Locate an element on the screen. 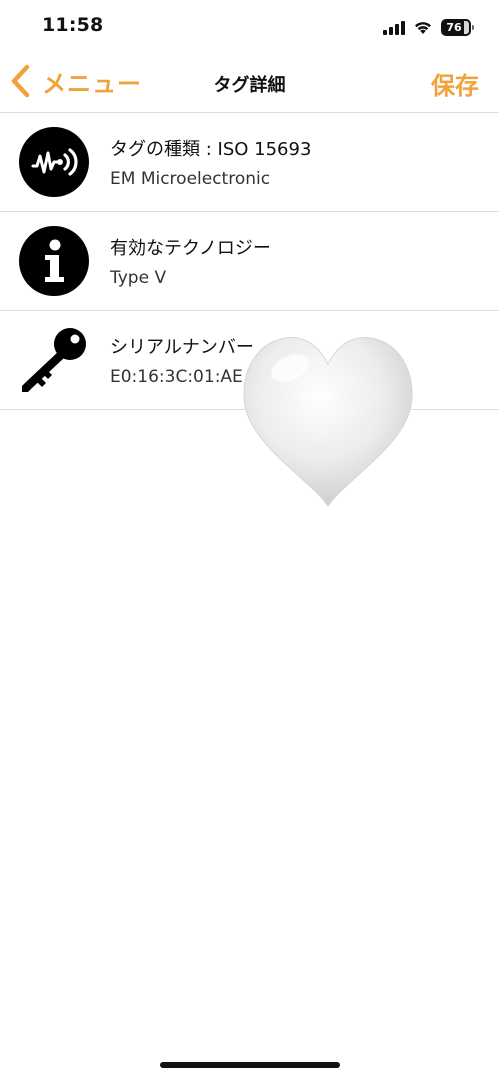 The image size is (499, 1080). battery-icon: 76 is located at coordinates (457, 27).